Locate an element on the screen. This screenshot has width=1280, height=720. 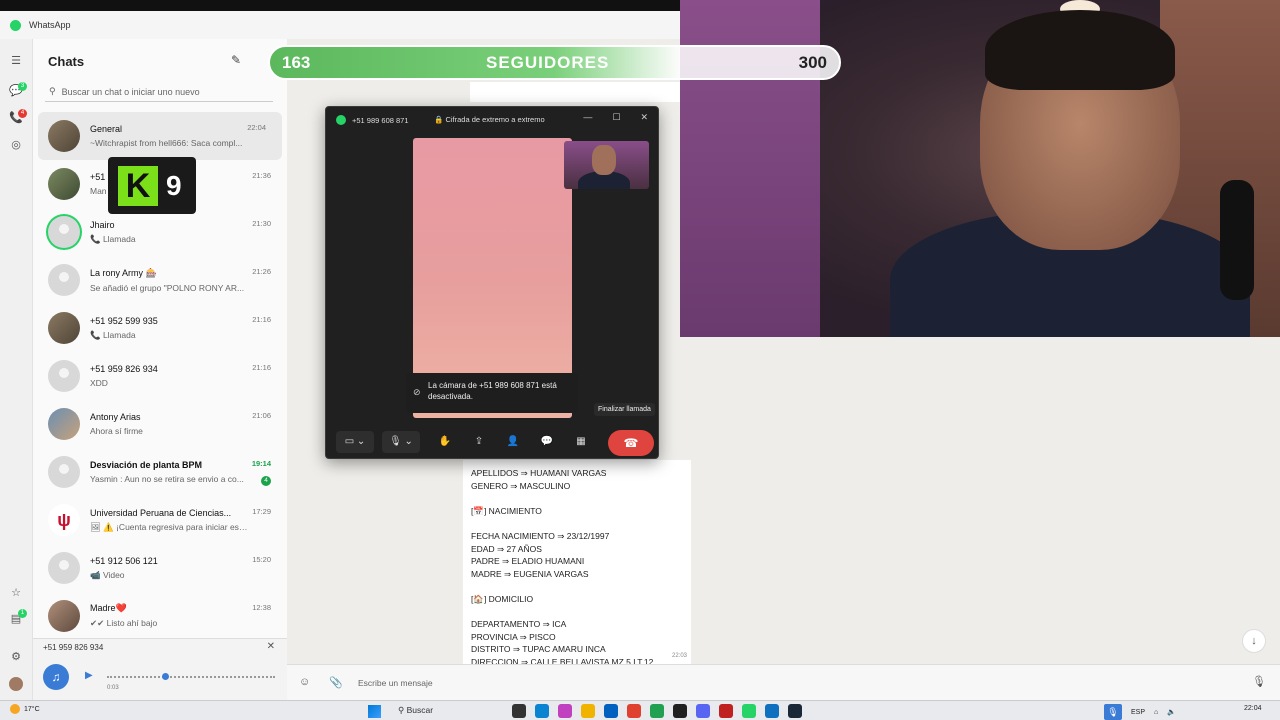
chat-list-item: Antony Arias Ahora sí firme 21:06 is located at coordinates (160, 424).